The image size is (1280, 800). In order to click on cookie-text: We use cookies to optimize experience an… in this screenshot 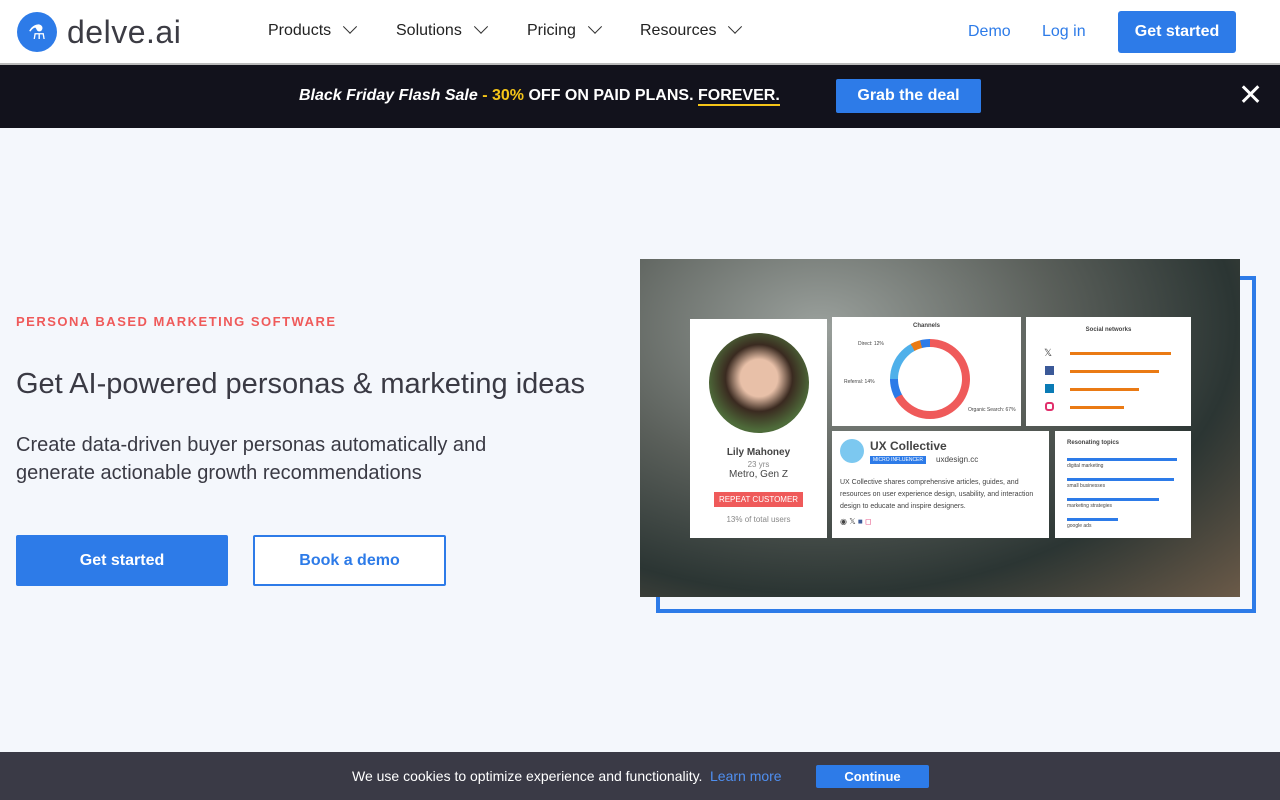, I will do `click(527, 776)`.